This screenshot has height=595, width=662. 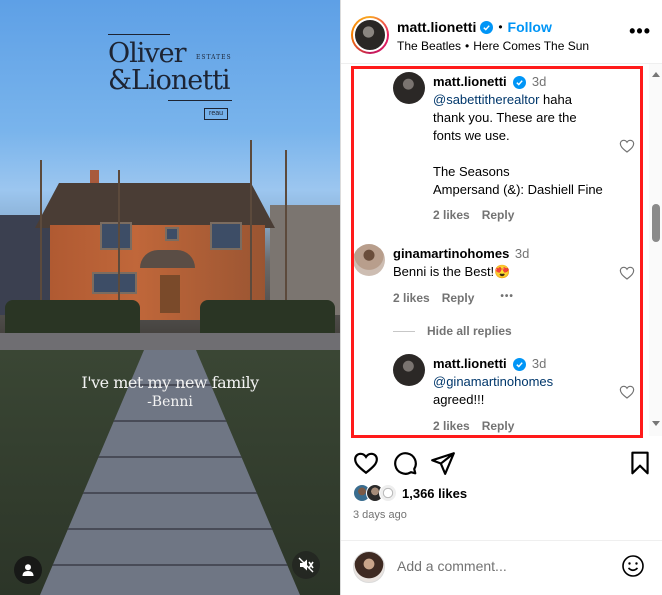 What do you see at coordinates (502, 271) in the screenshot?
I see `heart-eyes-emoji: 😍` at bounding box center [502, 271].